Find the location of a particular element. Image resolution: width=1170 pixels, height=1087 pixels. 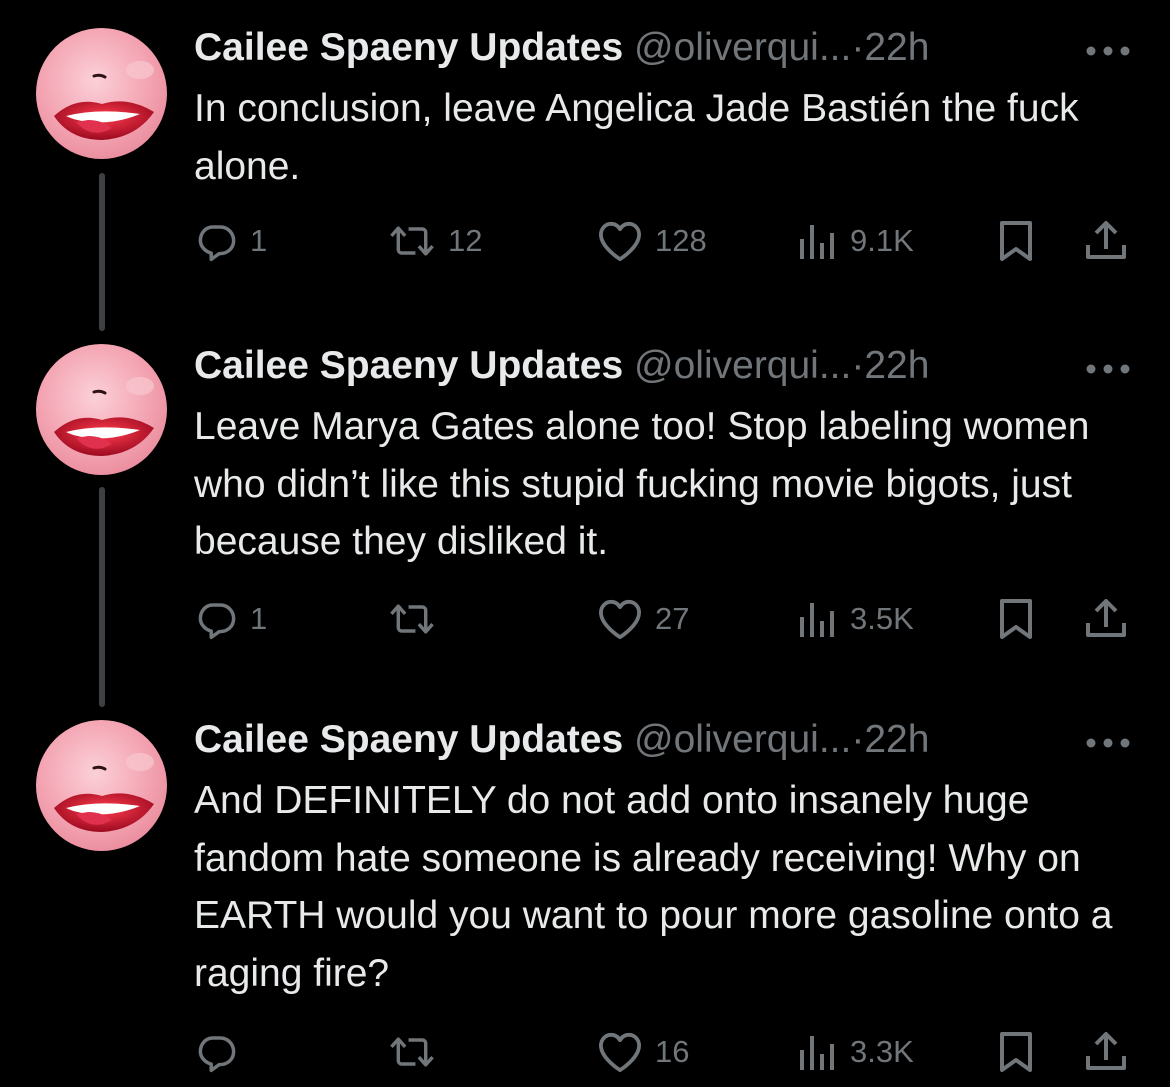

retweet-button: 12 is located at coordinates (435, 241).